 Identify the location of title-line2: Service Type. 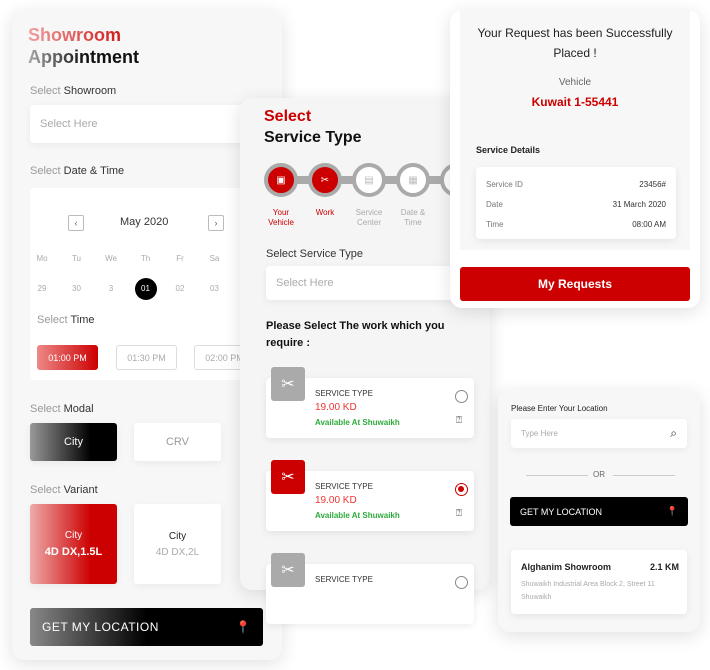
(313, 137).